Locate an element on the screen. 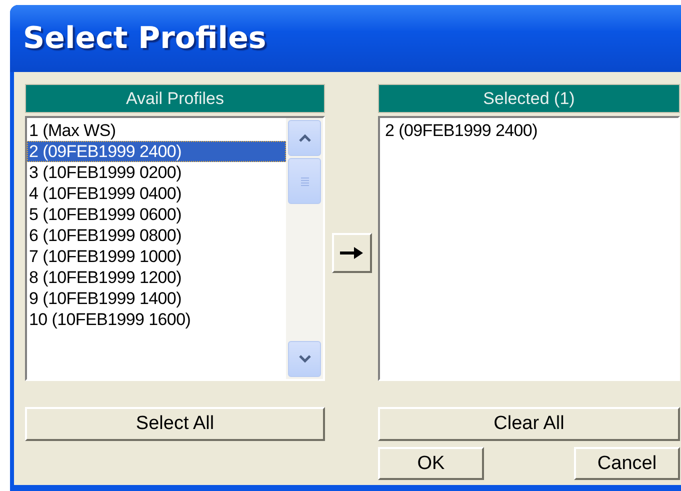  ok-button: OK is located at coordinates (431, 463).